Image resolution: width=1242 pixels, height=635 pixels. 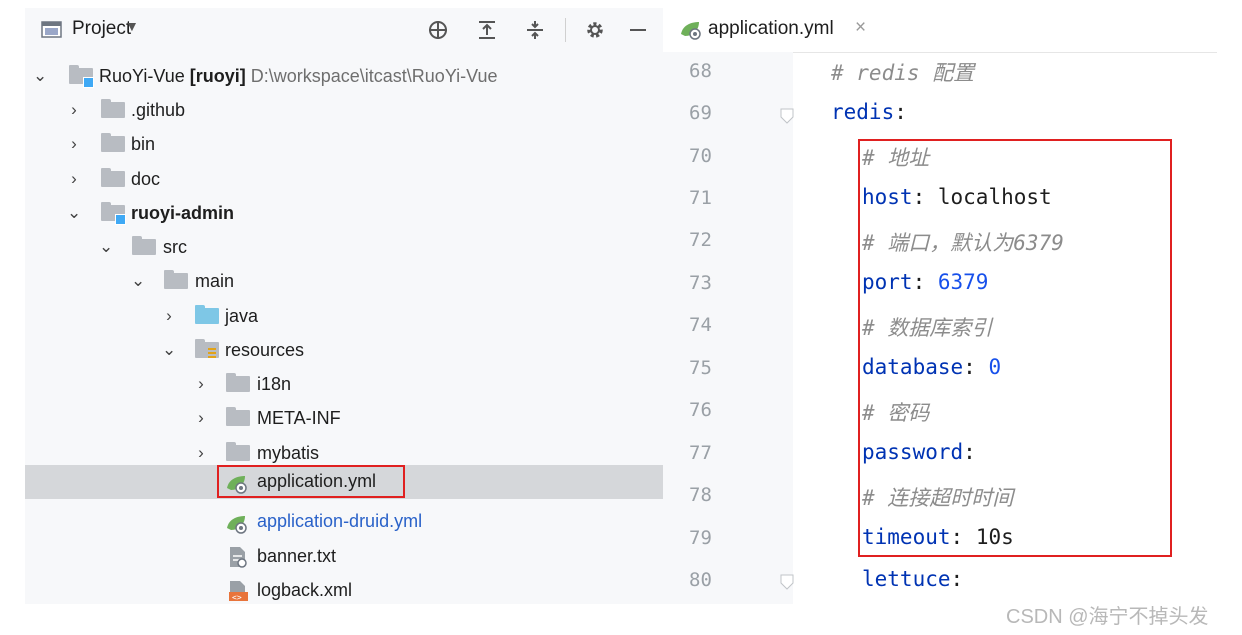 What do you see at coordinates (142, 76) in the screenshot?
I see `root-project-name: RuoYi-Vue` at bounding box center [142, 76].